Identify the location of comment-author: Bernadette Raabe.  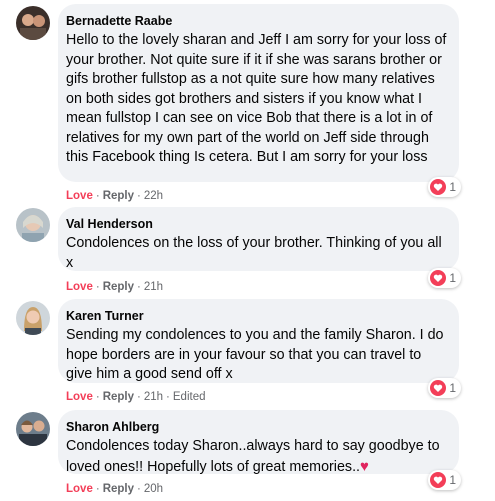
(256, 20).